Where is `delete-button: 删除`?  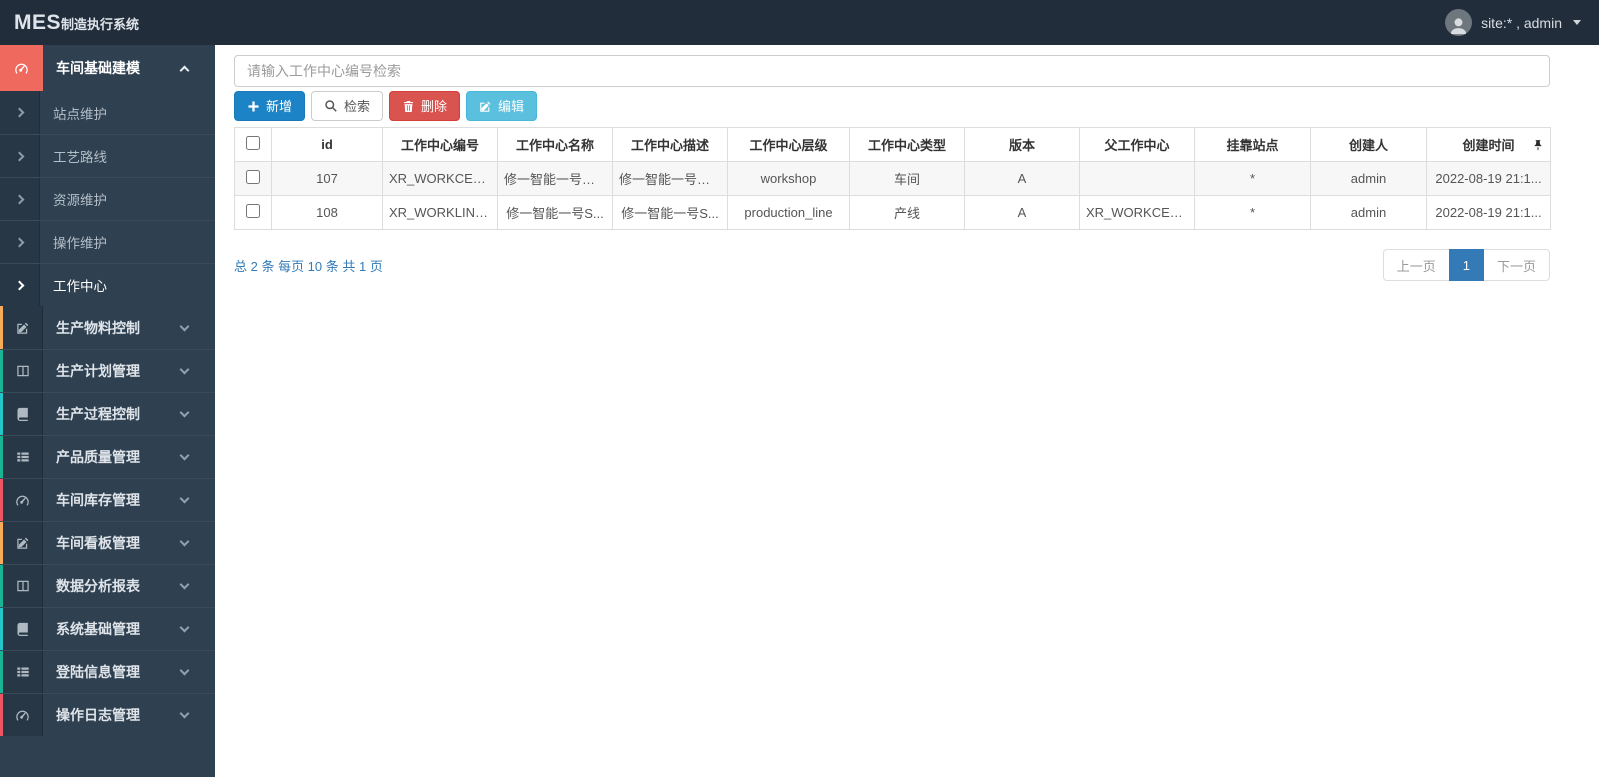 delete-button: 删除 is located at coordinates (425, 106).